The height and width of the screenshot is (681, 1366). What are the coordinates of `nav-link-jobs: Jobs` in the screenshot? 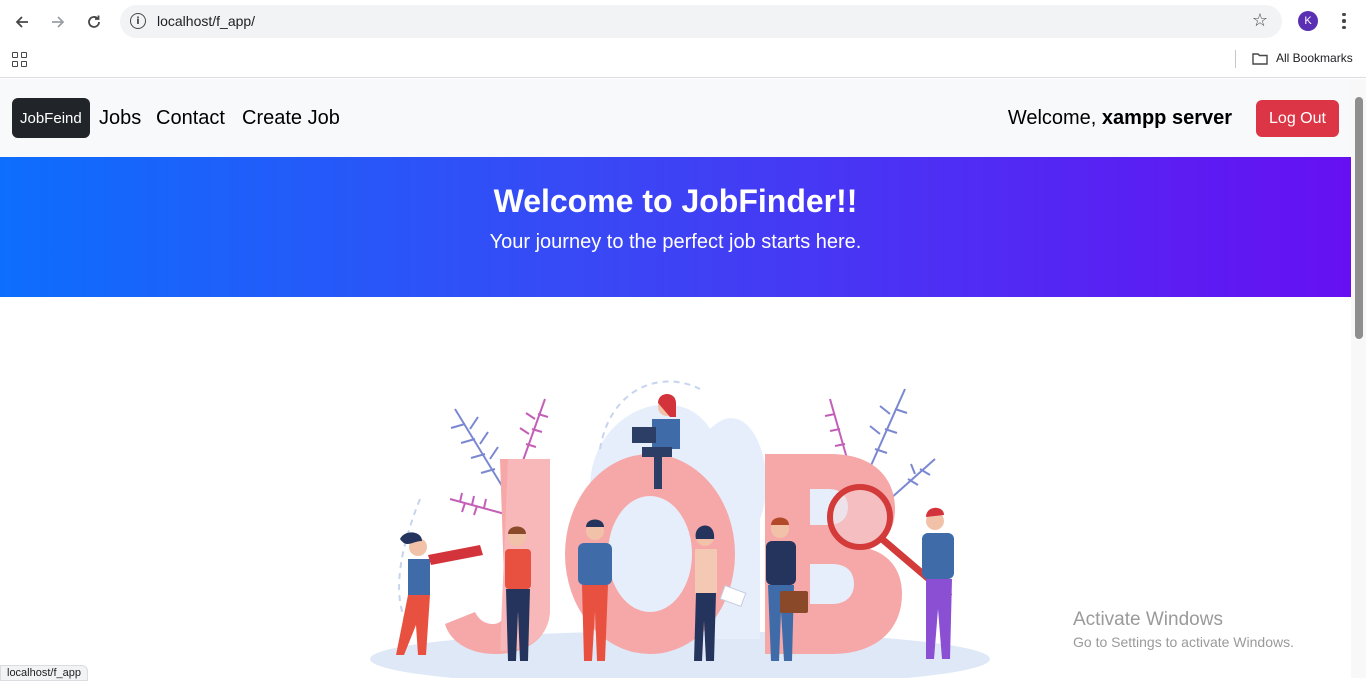 It's located at (120, 118).